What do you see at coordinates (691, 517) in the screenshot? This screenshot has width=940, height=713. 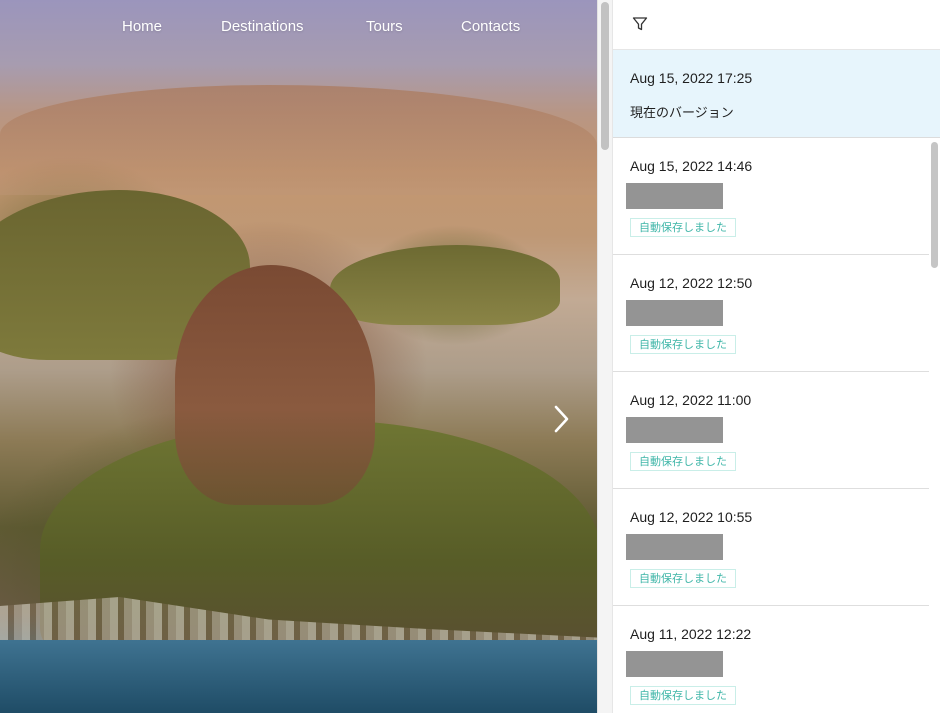 I see `version-timestamp: Aug 12, 2022 10:55` at bounding box center [691, 517].